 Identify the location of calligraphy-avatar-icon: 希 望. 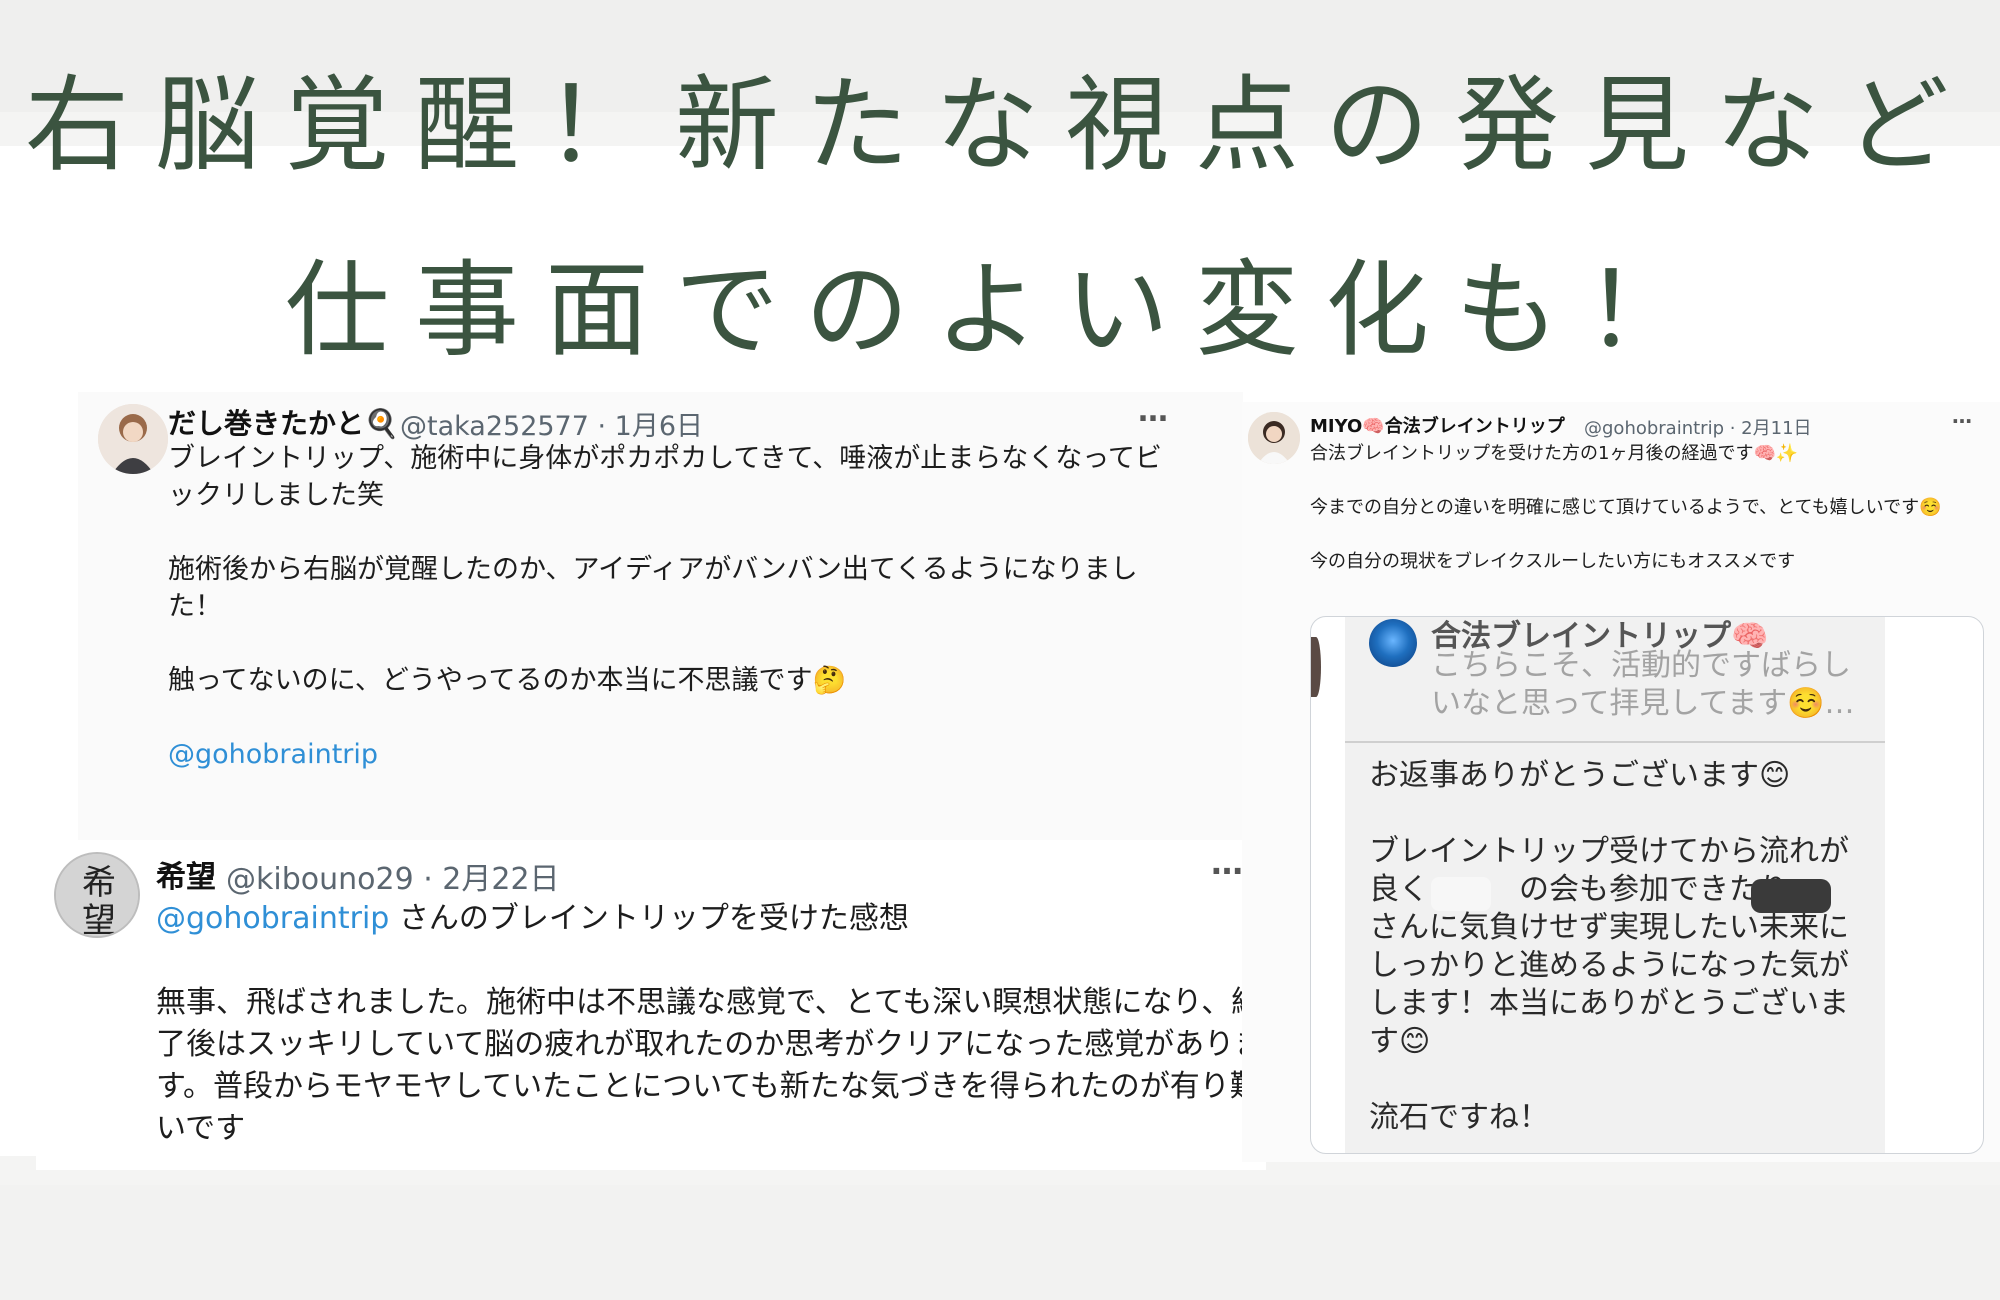
(97, 896).